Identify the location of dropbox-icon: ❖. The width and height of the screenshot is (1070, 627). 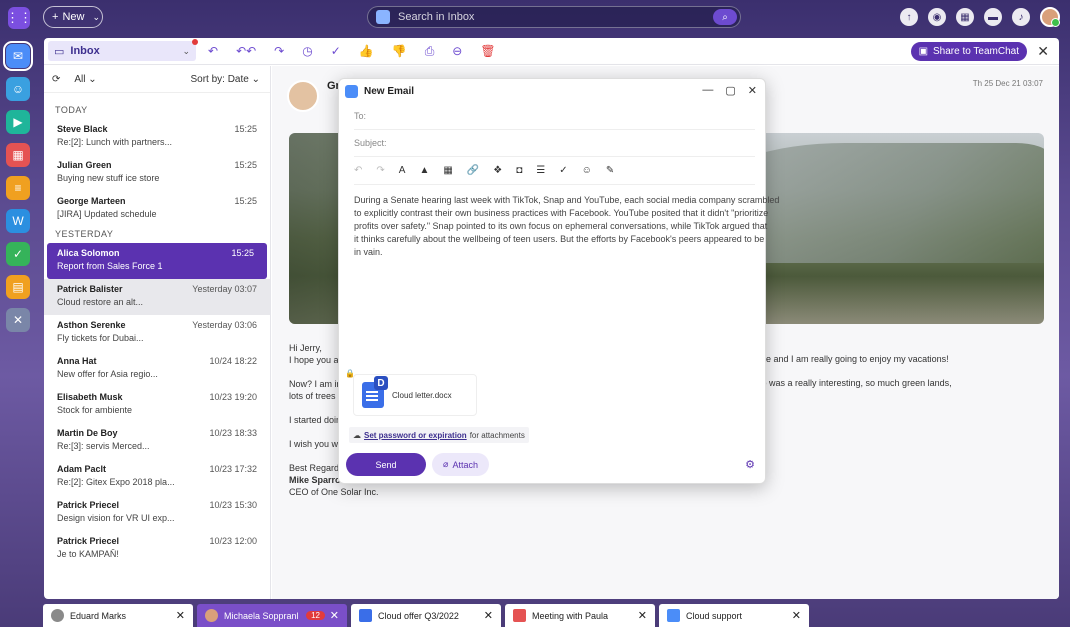
(497, 170).